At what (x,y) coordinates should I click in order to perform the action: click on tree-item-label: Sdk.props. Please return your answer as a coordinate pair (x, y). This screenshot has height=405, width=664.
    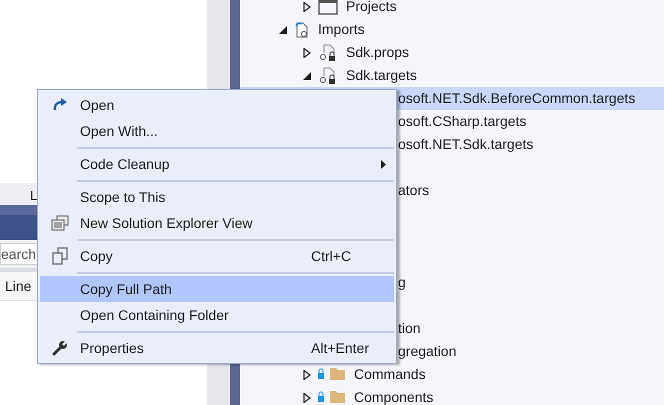
    Looking at the image, I should click on (378, 52).